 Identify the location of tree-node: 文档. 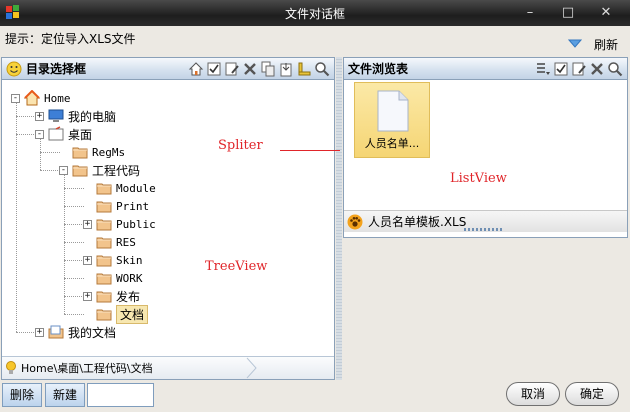
(122, 314).